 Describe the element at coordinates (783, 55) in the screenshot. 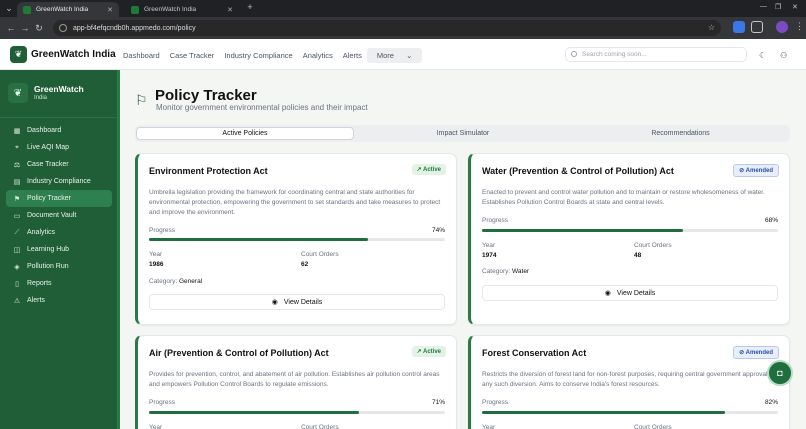

I see `user-icon: ⚇` at that location.